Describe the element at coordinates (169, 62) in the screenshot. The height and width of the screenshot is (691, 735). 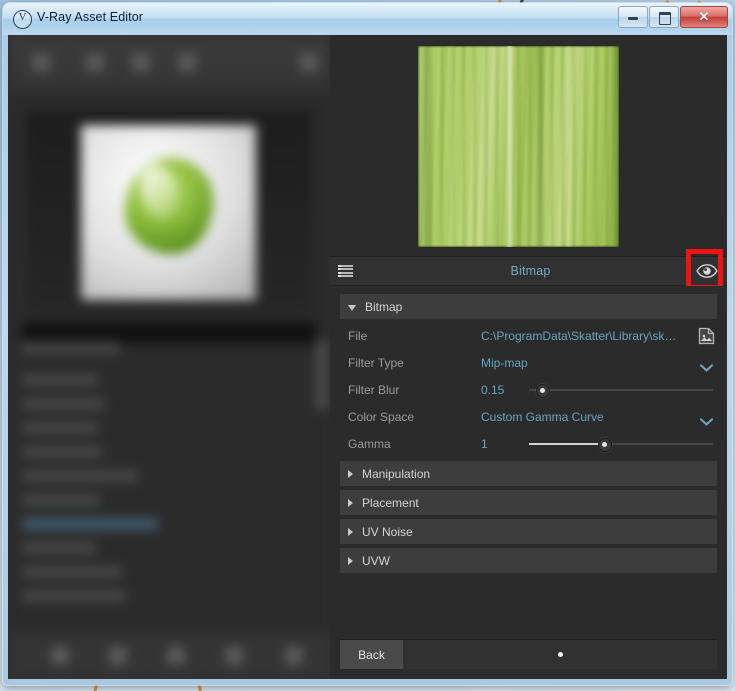
I see `asset-toolbar` at that location.